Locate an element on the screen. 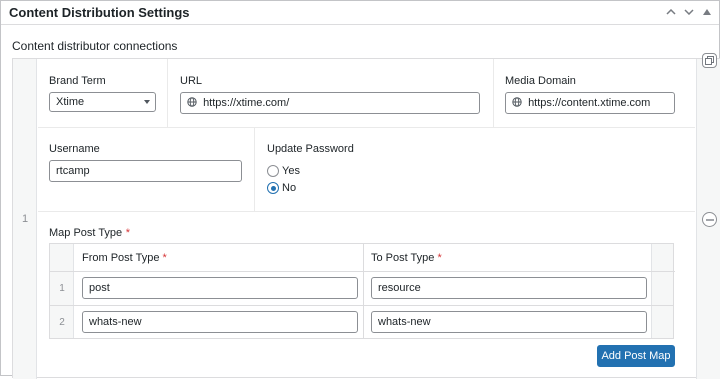 The width and height of the screenshot is (720, 379). row-drag-handle: 1 is located at coordinates (25, 219).